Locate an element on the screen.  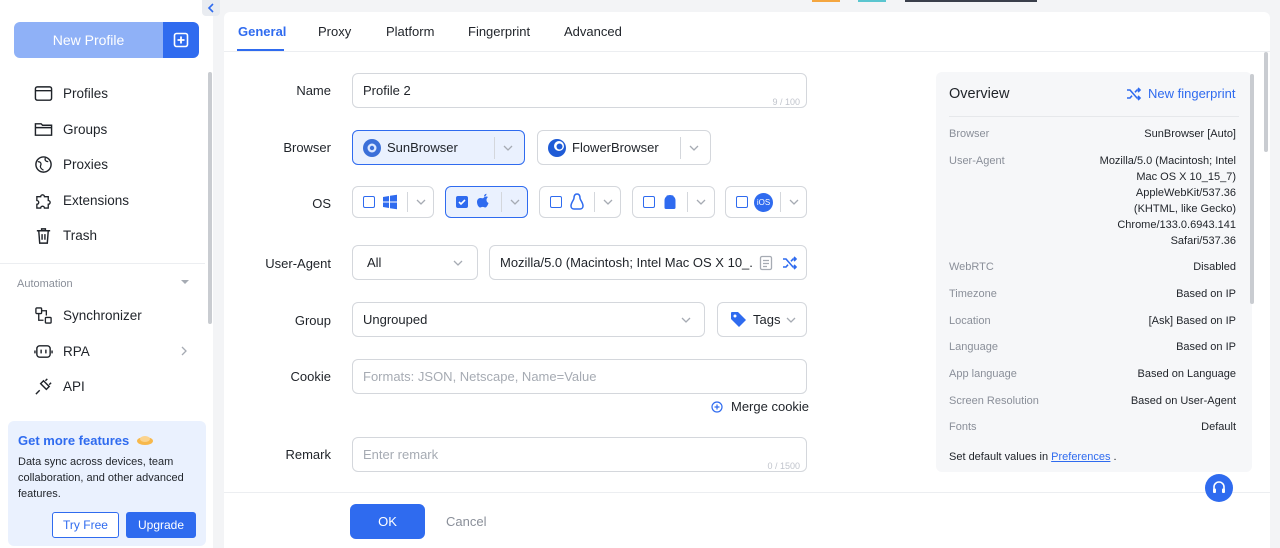
overview-value-browser: SunBrowser [Auto] is located at coordinates (1190, 134).